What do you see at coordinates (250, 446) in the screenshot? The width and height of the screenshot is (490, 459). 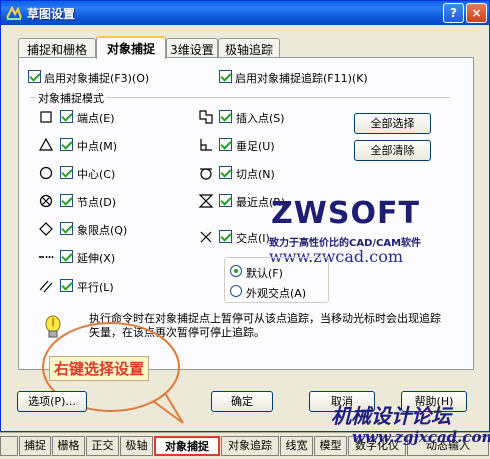 I see `status-object-track: 对象追踪` at bounding box center [250, 446].